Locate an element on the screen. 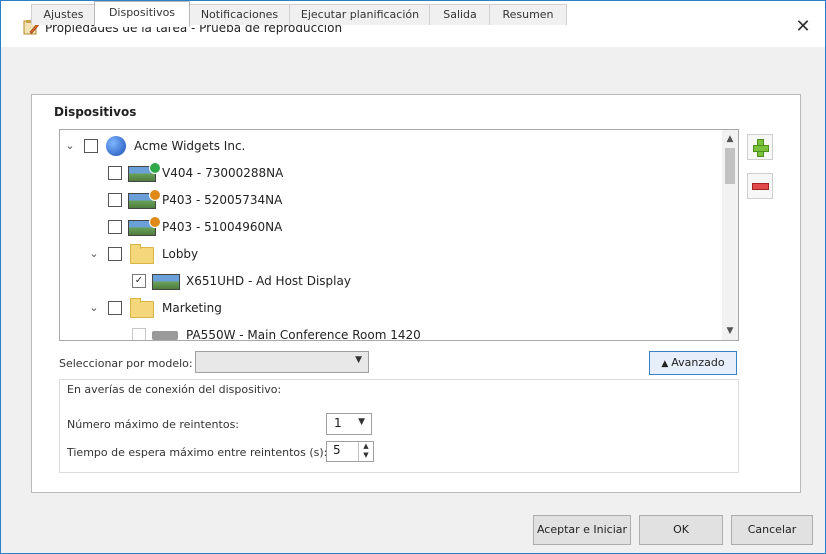  max-retries-dropdown: 1 ▼ is located at coordinates (349, 424).